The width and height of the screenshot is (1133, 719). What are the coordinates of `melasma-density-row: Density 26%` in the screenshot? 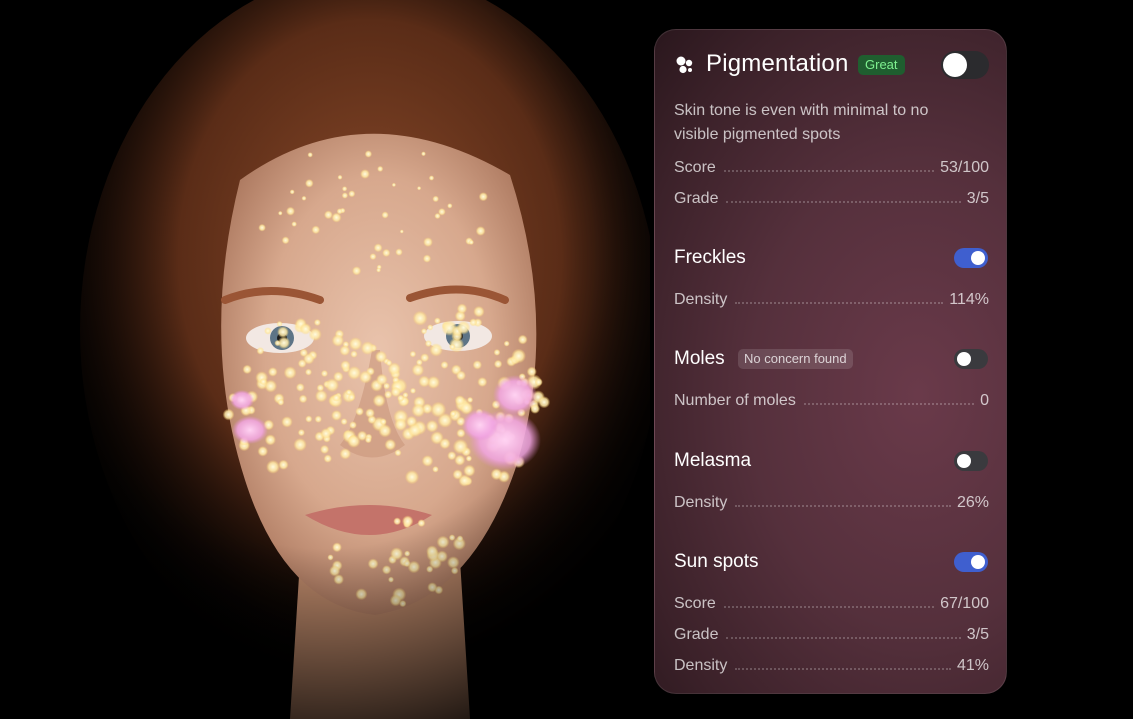 It's located at (831, 501).